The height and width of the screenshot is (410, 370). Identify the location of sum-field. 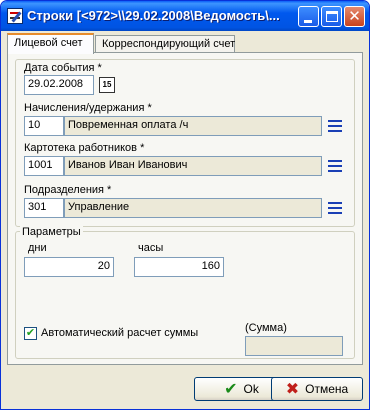
(294, 346).